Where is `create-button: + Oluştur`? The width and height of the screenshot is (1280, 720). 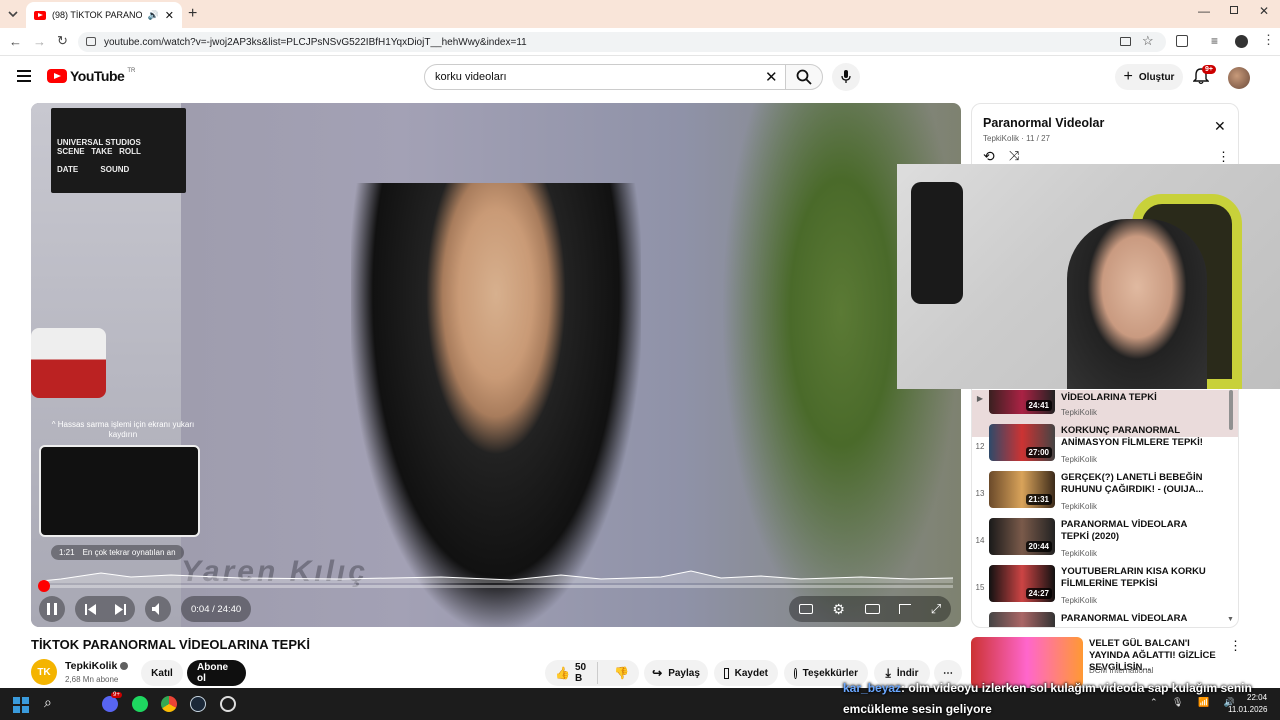 create-button: + Oluştur is located at coordinates (1149, 77).